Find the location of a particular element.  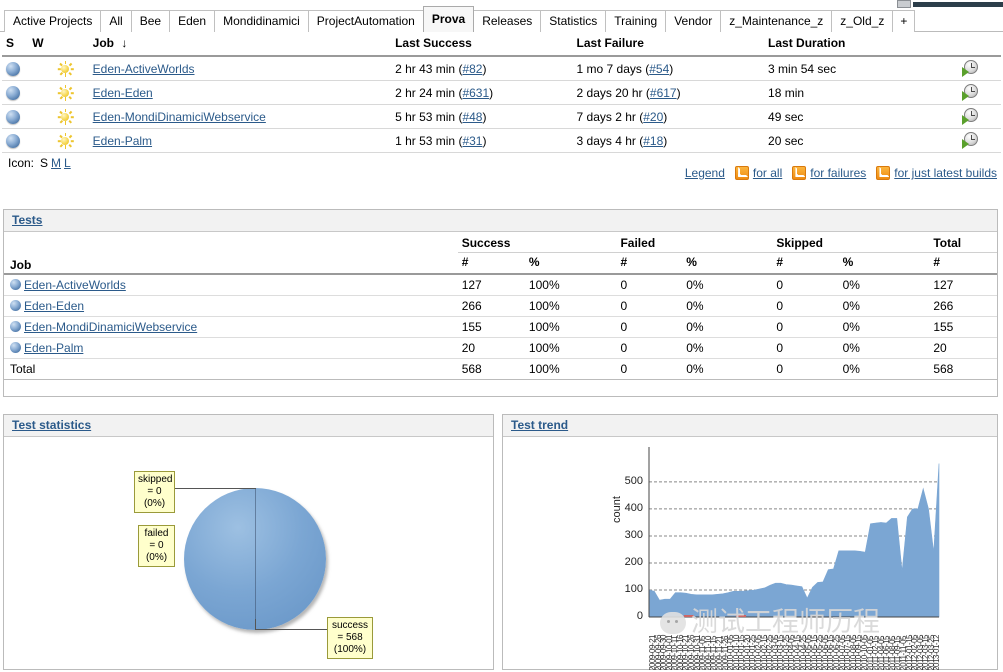

tab-projectautomation: ProjectAutomation is located at coordinates (365, 21).